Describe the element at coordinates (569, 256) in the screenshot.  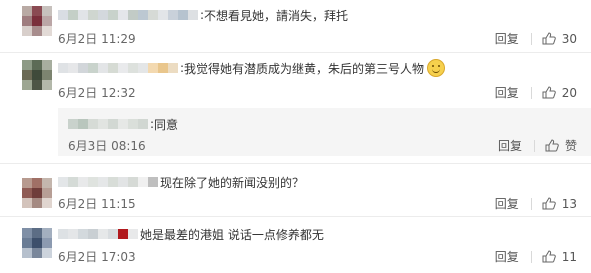
I see `like-count: 11` at that location.